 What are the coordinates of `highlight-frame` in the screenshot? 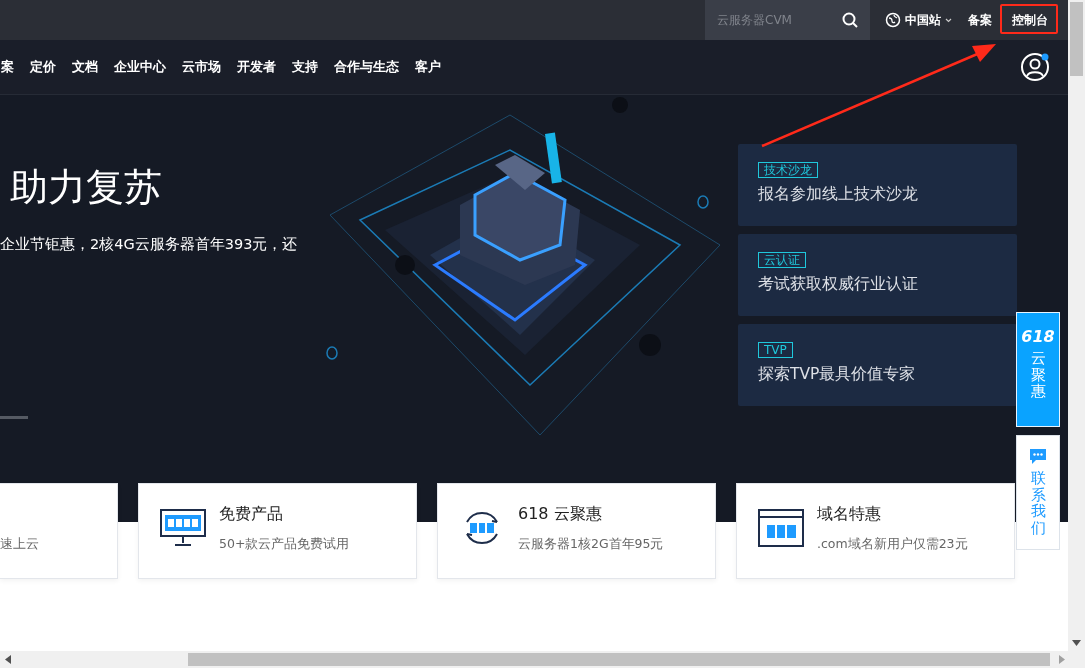 It's located at (1029, 19).